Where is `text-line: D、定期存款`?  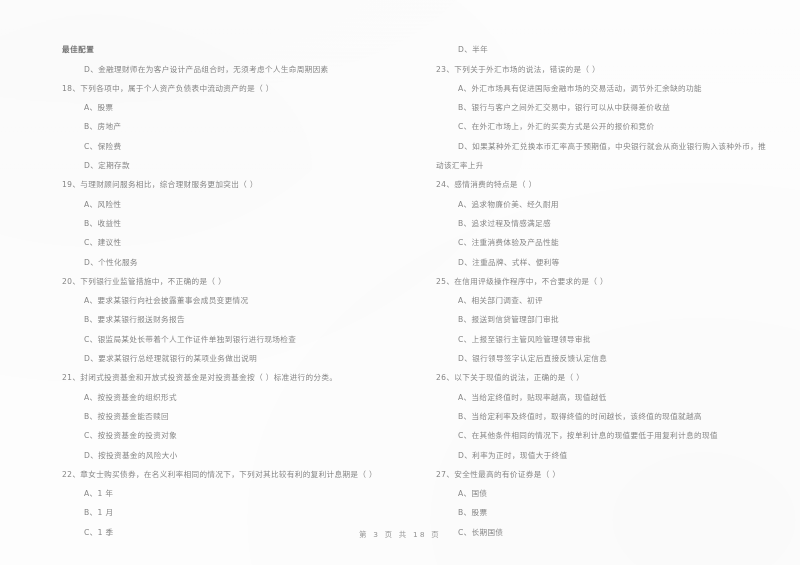 text-line: D、定期存款 is located at coordinates (107, 166).